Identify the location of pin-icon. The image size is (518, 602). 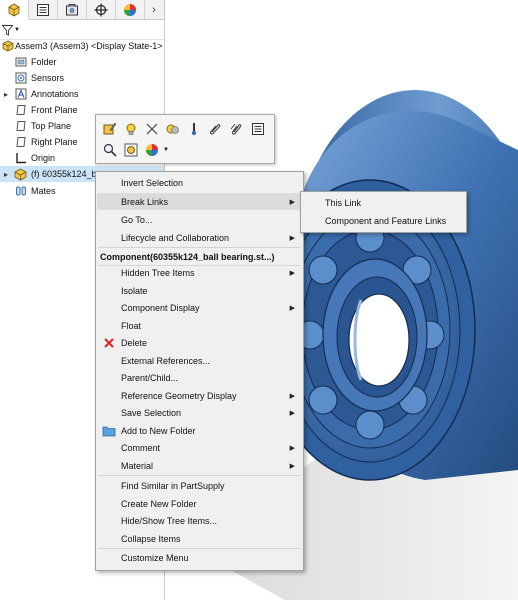
(194, 129).